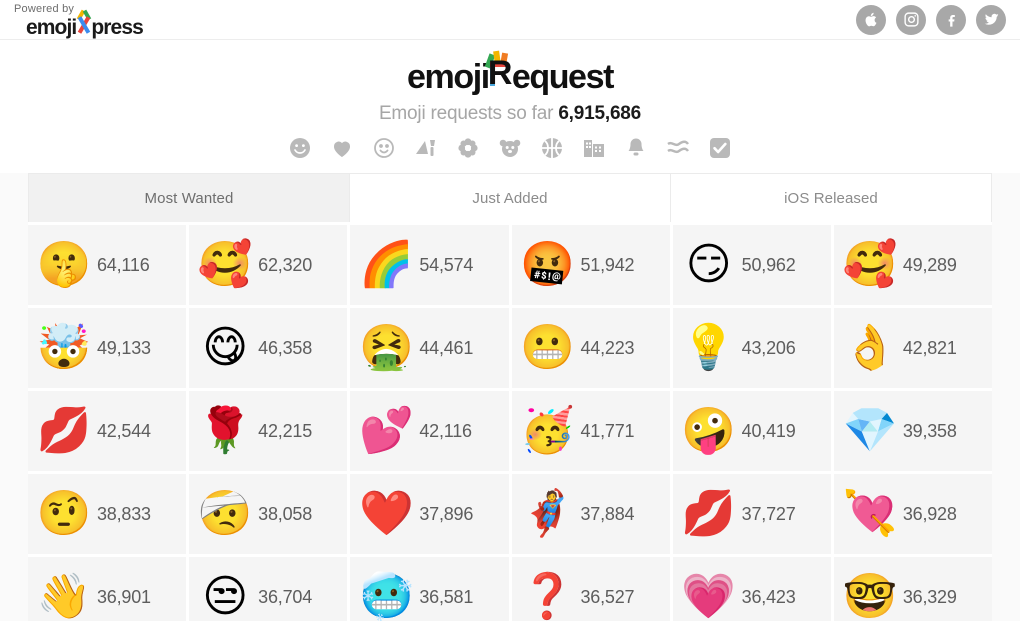 Image resolution: width=1020 pixels, height=621 pixels. I want to click on top-bar: Powered by emoji press, so click(510, 20).